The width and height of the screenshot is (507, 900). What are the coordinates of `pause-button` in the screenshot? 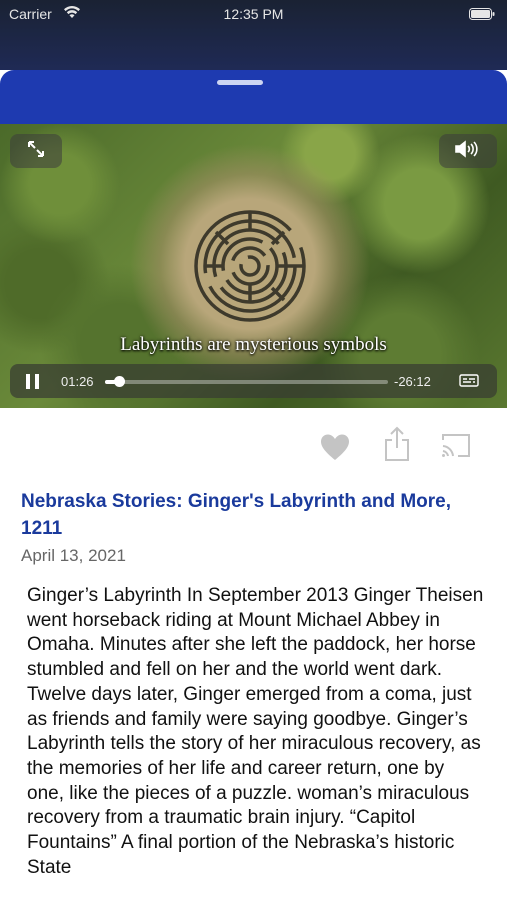 It's located at (33, 381).